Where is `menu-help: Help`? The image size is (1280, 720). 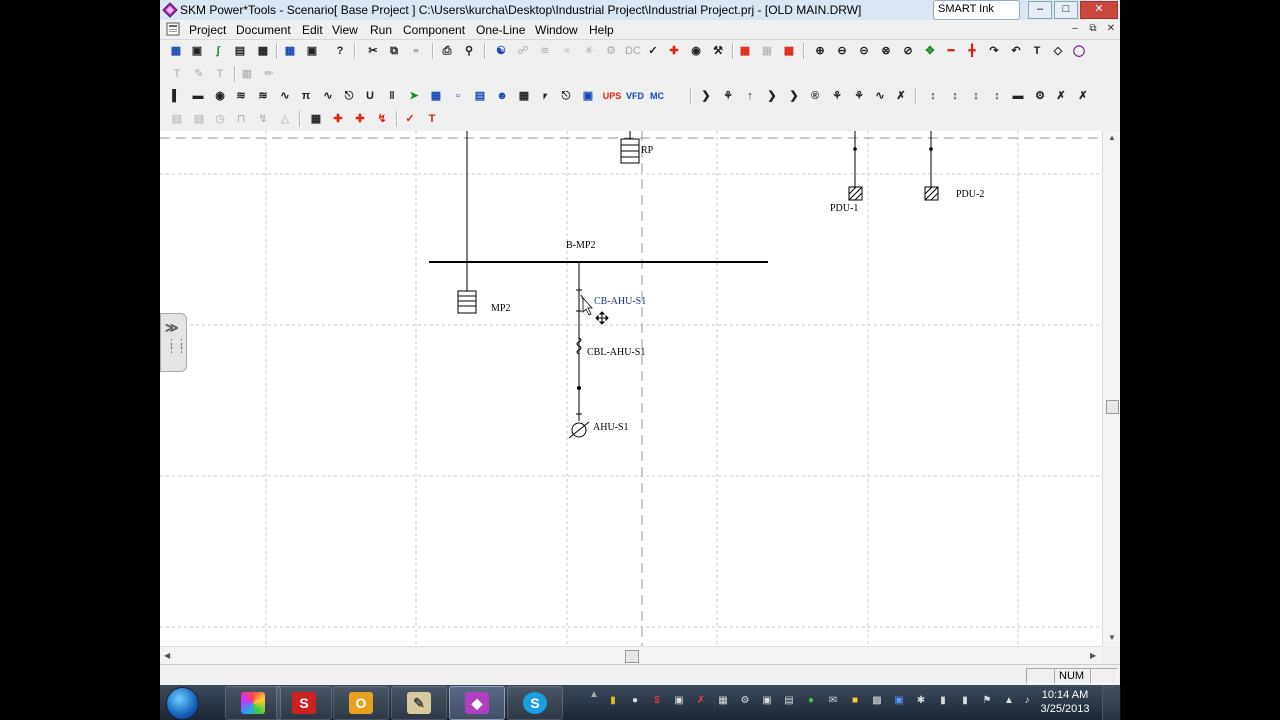 menu-help: Help is located at coordinates (601, 30).